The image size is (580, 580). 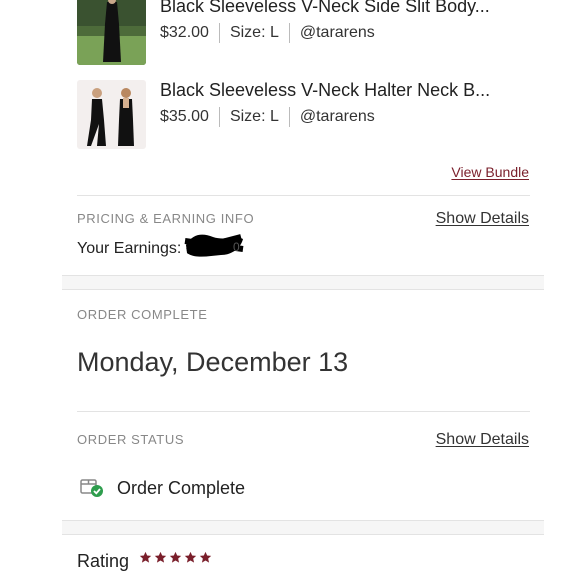 What do you see at coordinates (181, 488) in the screenshot?
I see `order-status-text: Order Complete` at bounding box center [181, 488].